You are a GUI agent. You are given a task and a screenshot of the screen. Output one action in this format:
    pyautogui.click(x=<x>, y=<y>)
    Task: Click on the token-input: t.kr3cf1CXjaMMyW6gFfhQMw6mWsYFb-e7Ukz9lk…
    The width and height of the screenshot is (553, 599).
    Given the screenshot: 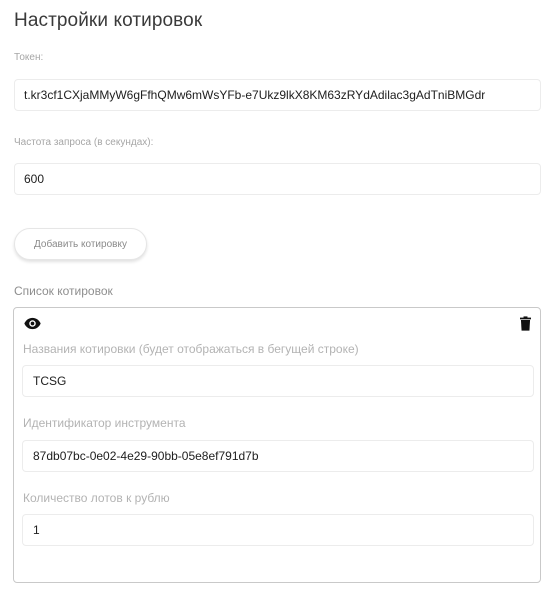 What is the action you would take?
    pyautogui.click(x=277, y=95)
    